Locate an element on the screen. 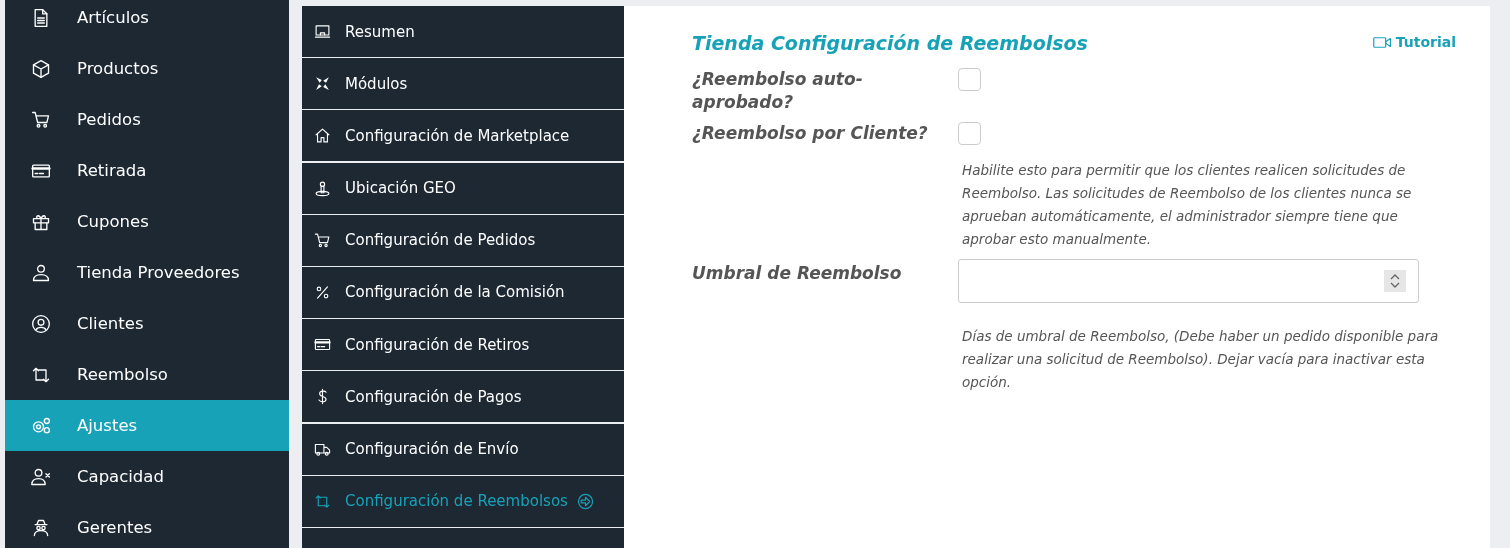  video-camera-icon is located at coordinates (1382, 42).